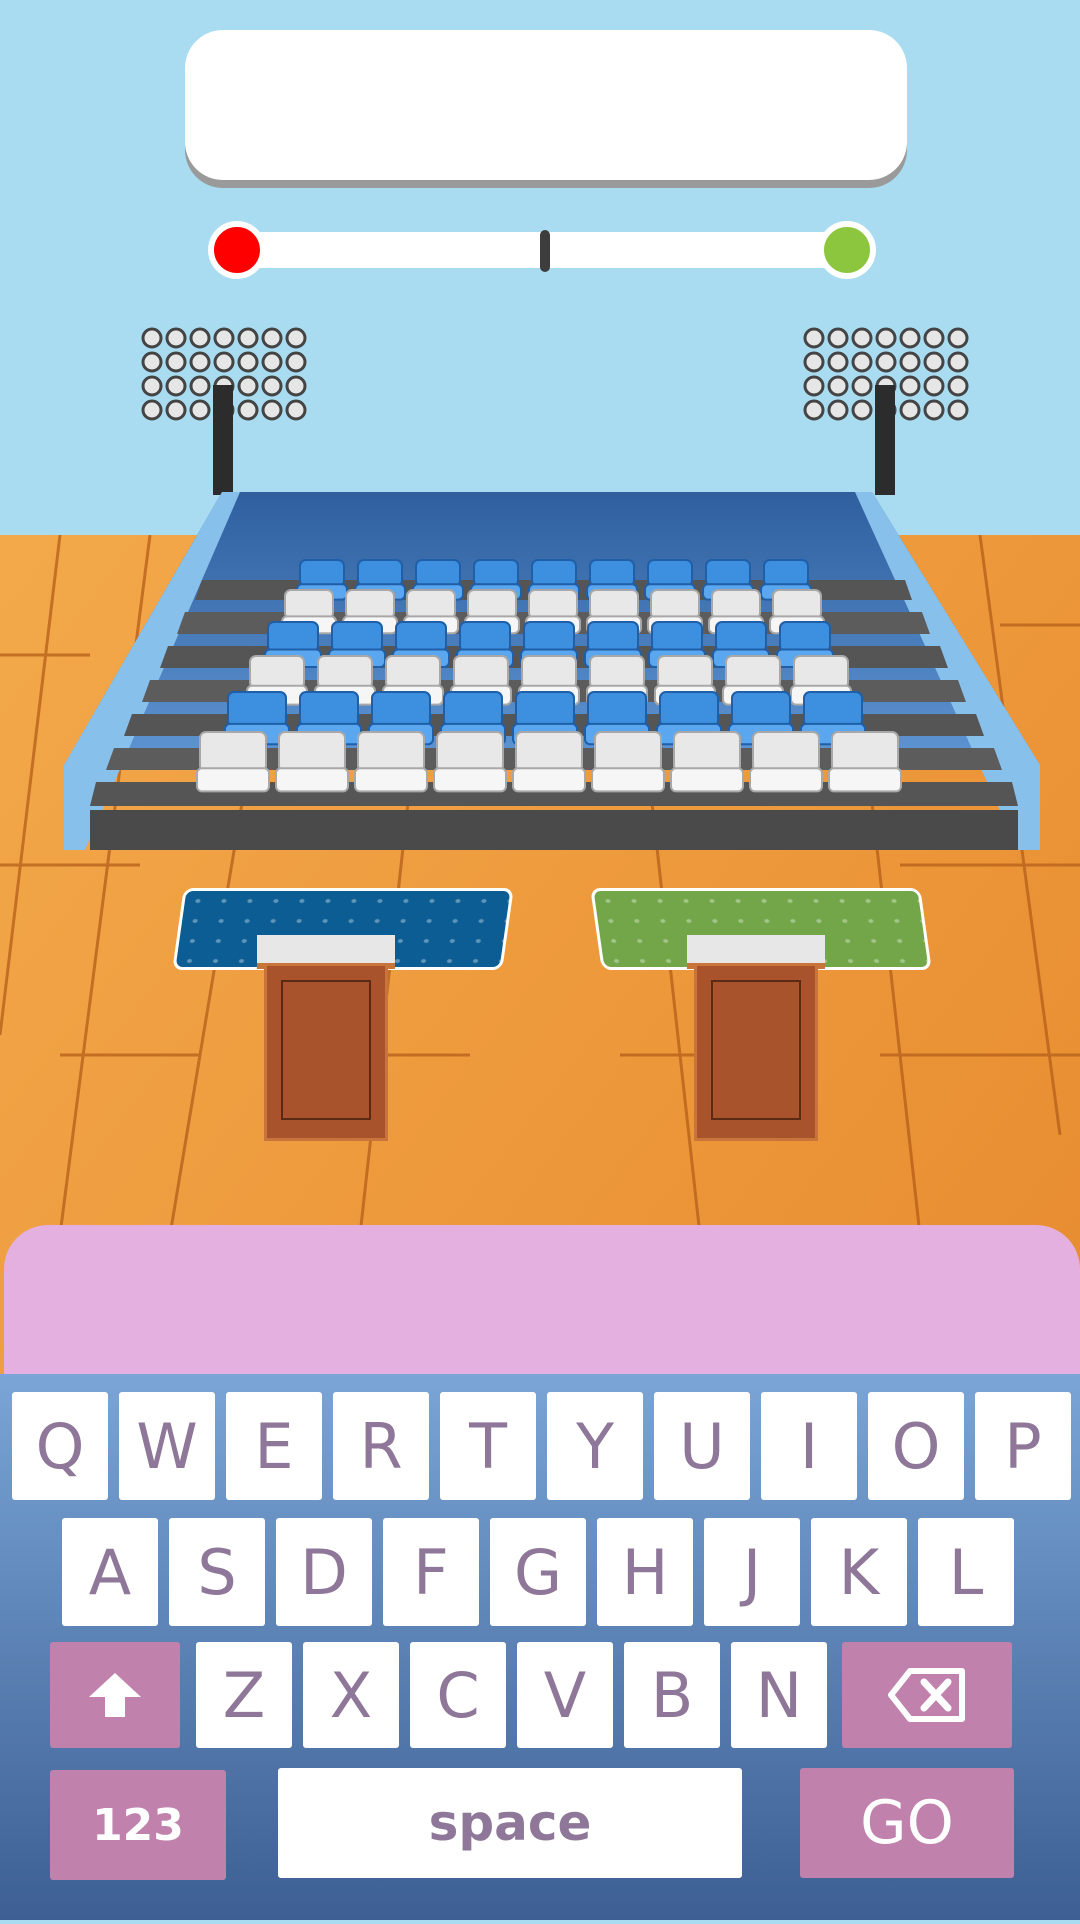 This screenshot has width=1080, height=1924. What do you see at coordinates (966, 1572) in the screenshot?
I see `key-l: L` at bounding box center [966, 1572].